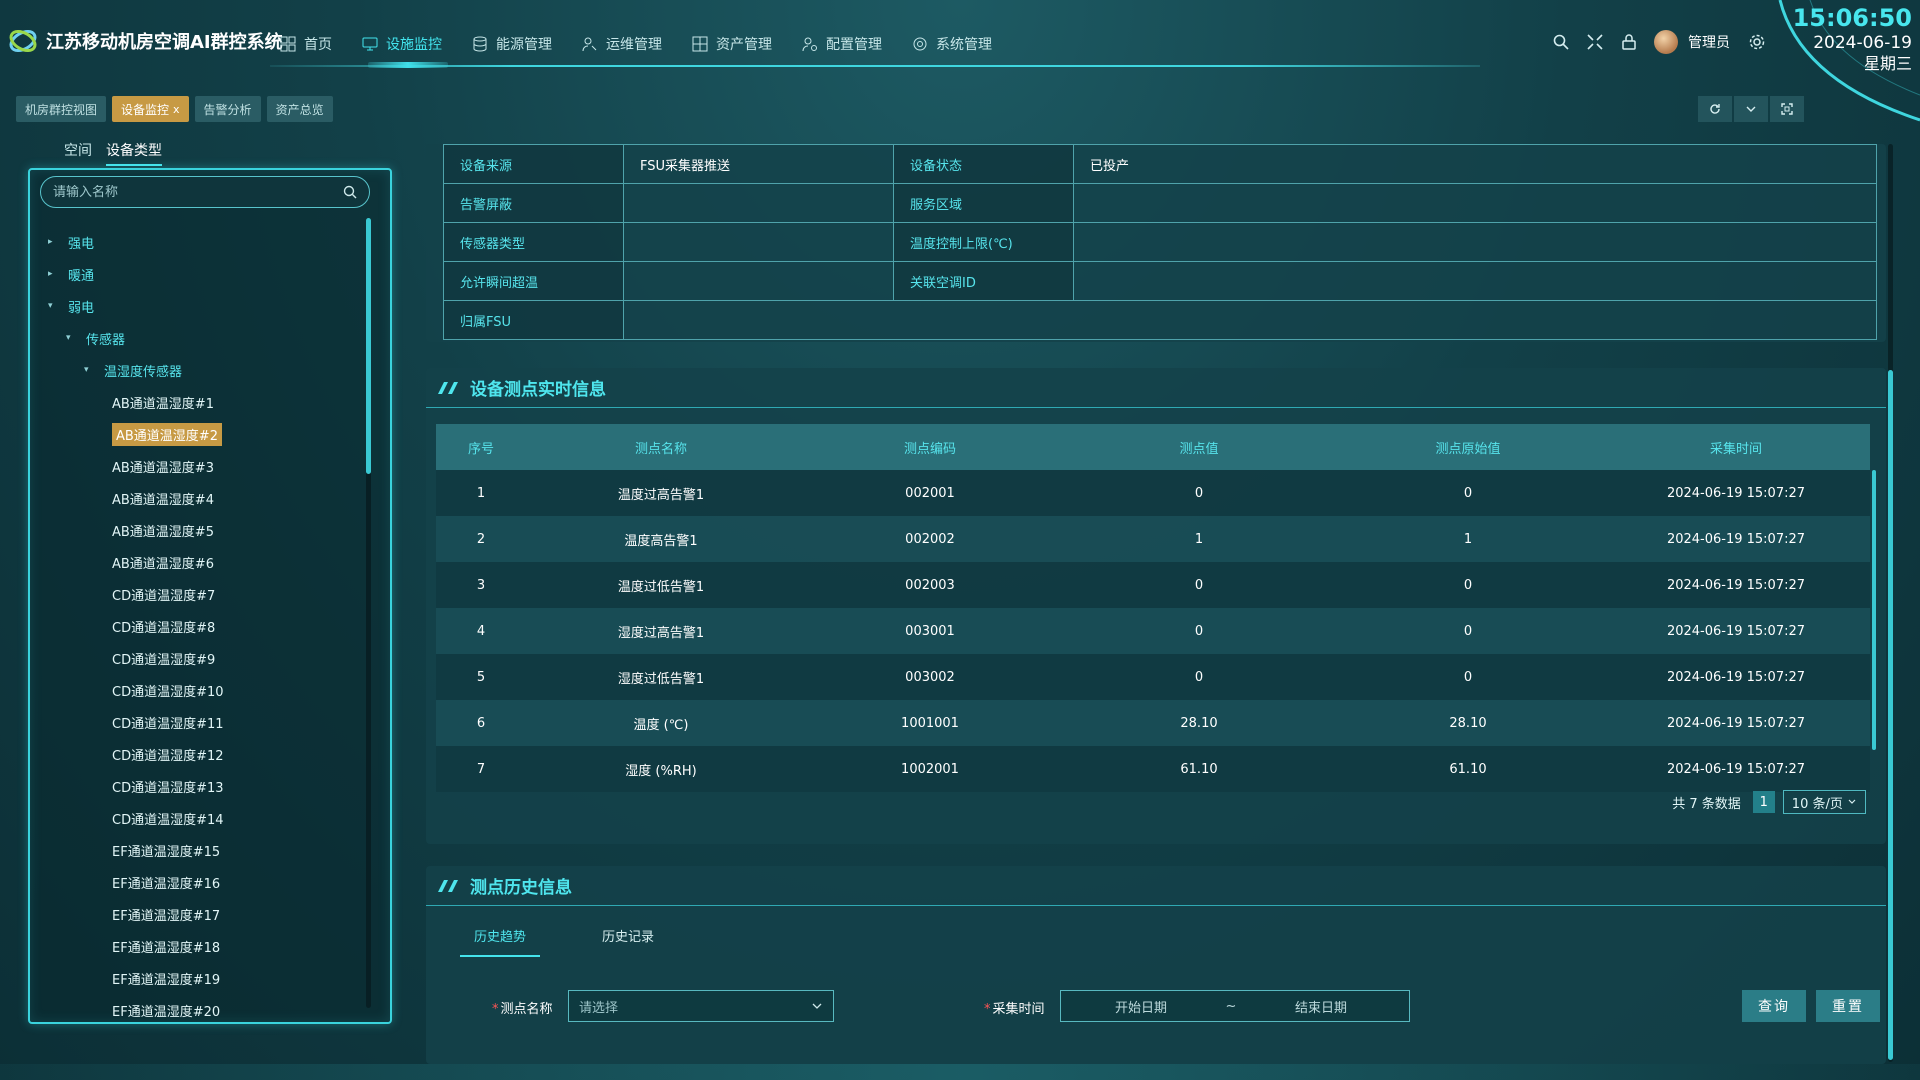  I want to click on nav-label: 资产管理, so click(744, 45).